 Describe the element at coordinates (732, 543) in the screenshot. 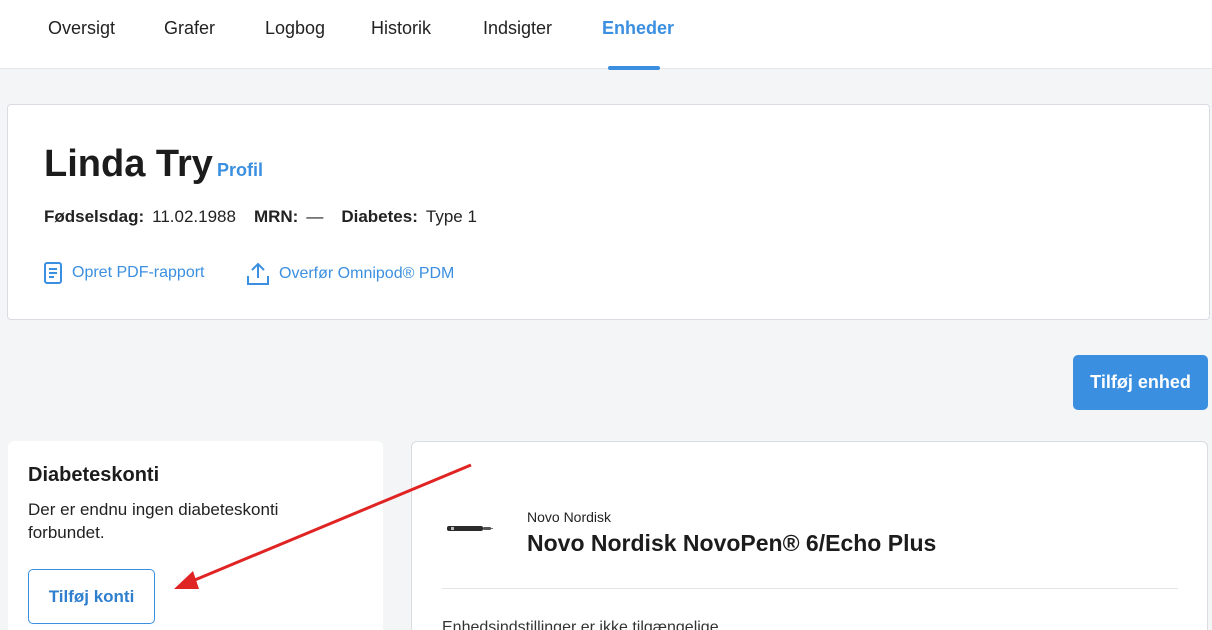

I see `device-name: Novo Nordisk NovoPen® 6/Echo Plus` at that location.